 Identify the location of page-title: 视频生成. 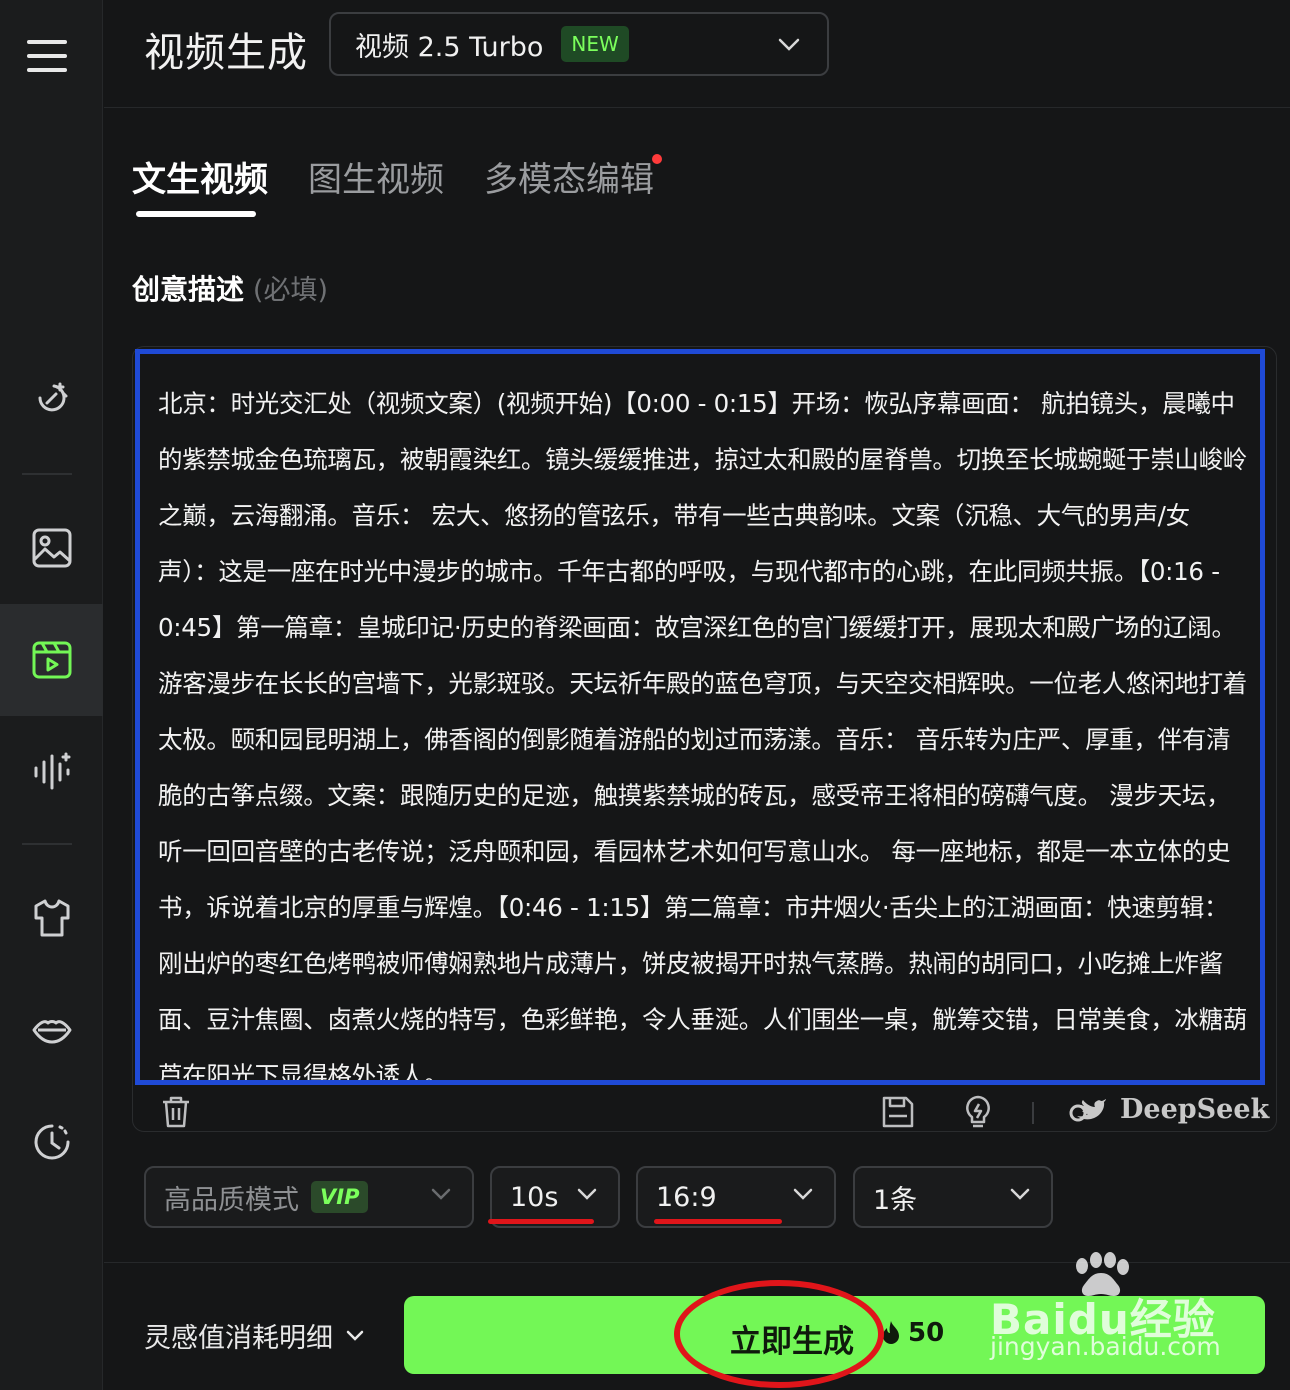
(226, 53).